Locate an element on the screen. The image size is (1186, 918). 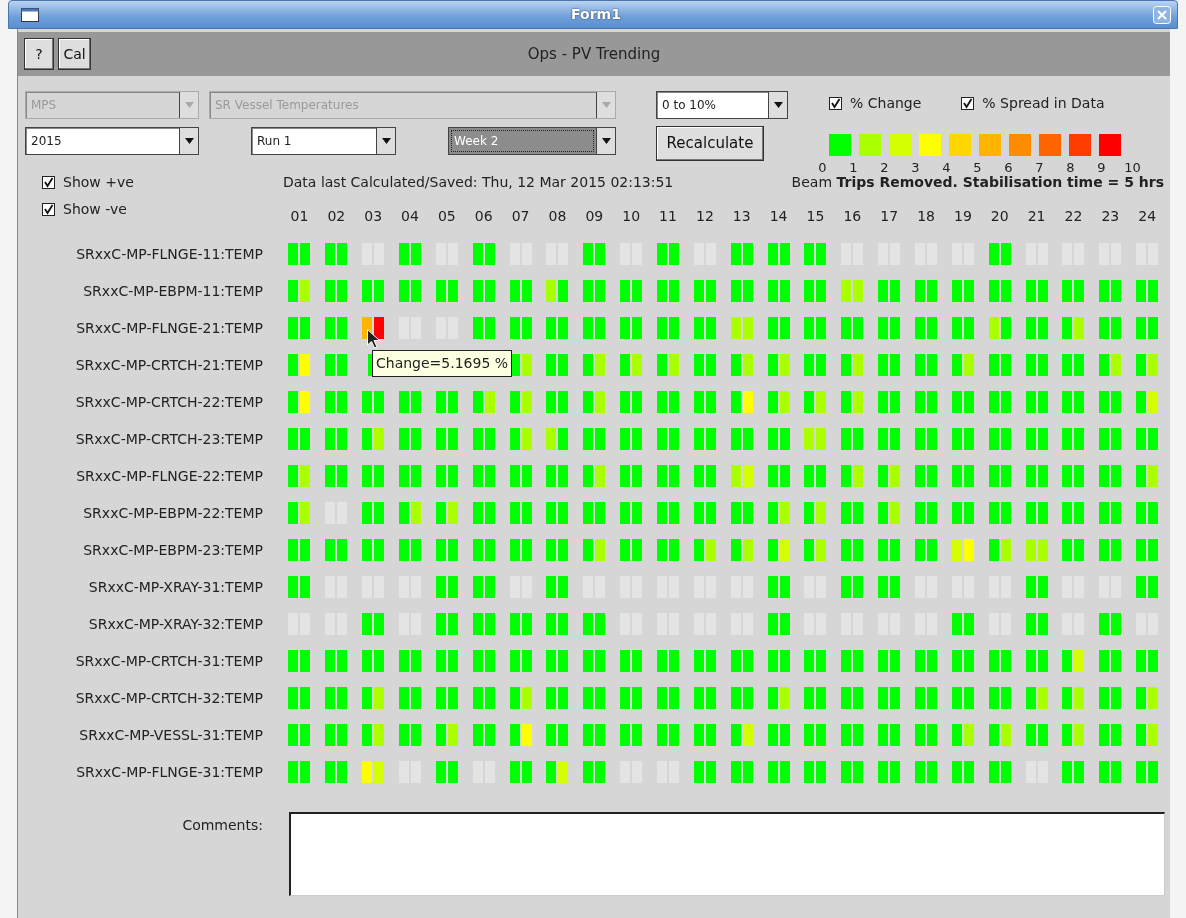
status-text: Data last Calculated/Saved: Thu, 12 Mar 2015 02:13:51 is located at coordinates (478, 182).